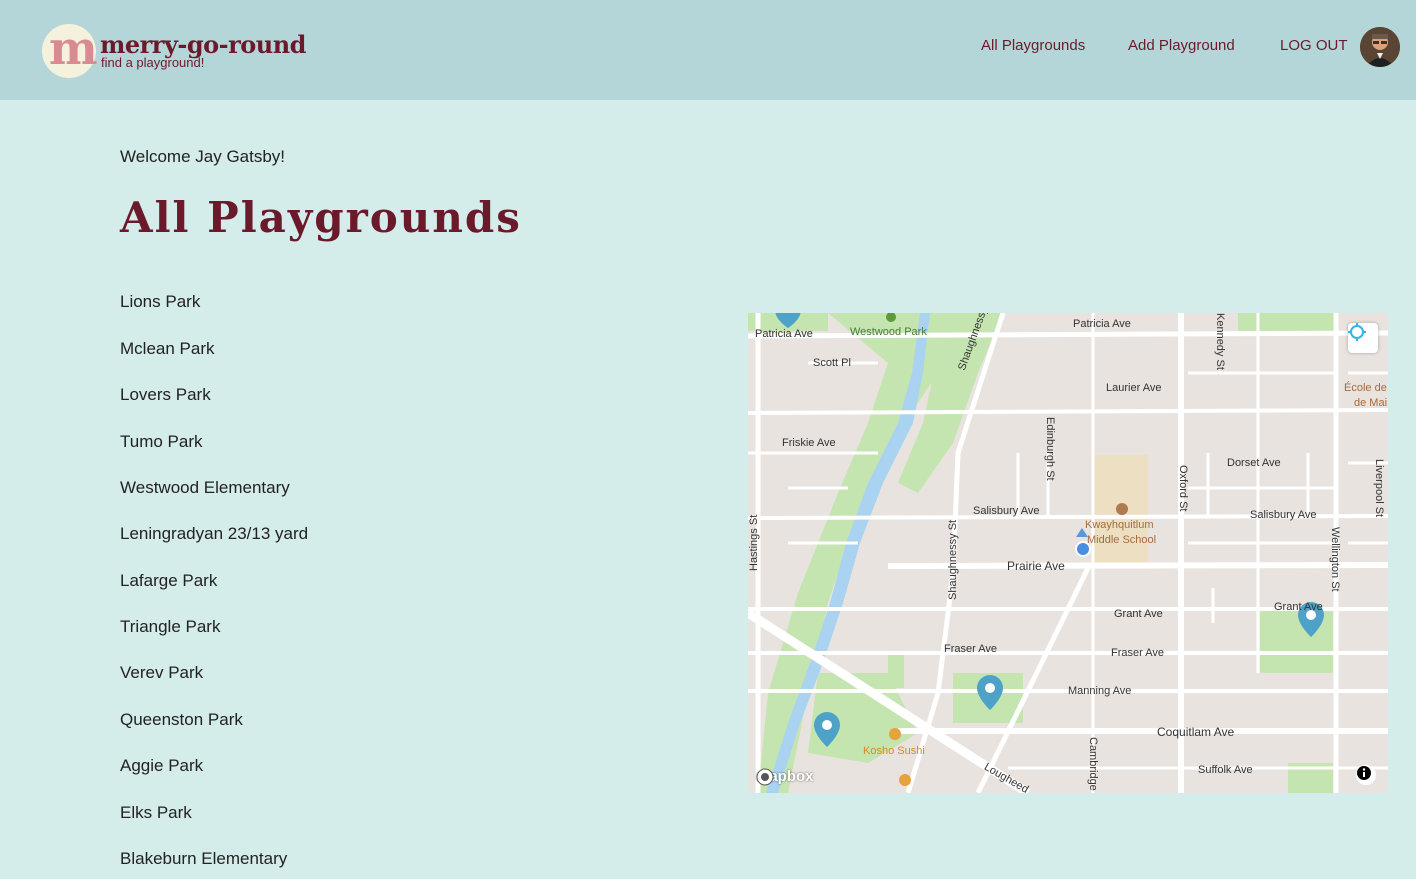 The width and height of the screenshot is (1416, 879). What do you see at coordinates (809, 443) in the screenshot?
I see `map-label: Friskie Ave` at bounding box center [809, 443].